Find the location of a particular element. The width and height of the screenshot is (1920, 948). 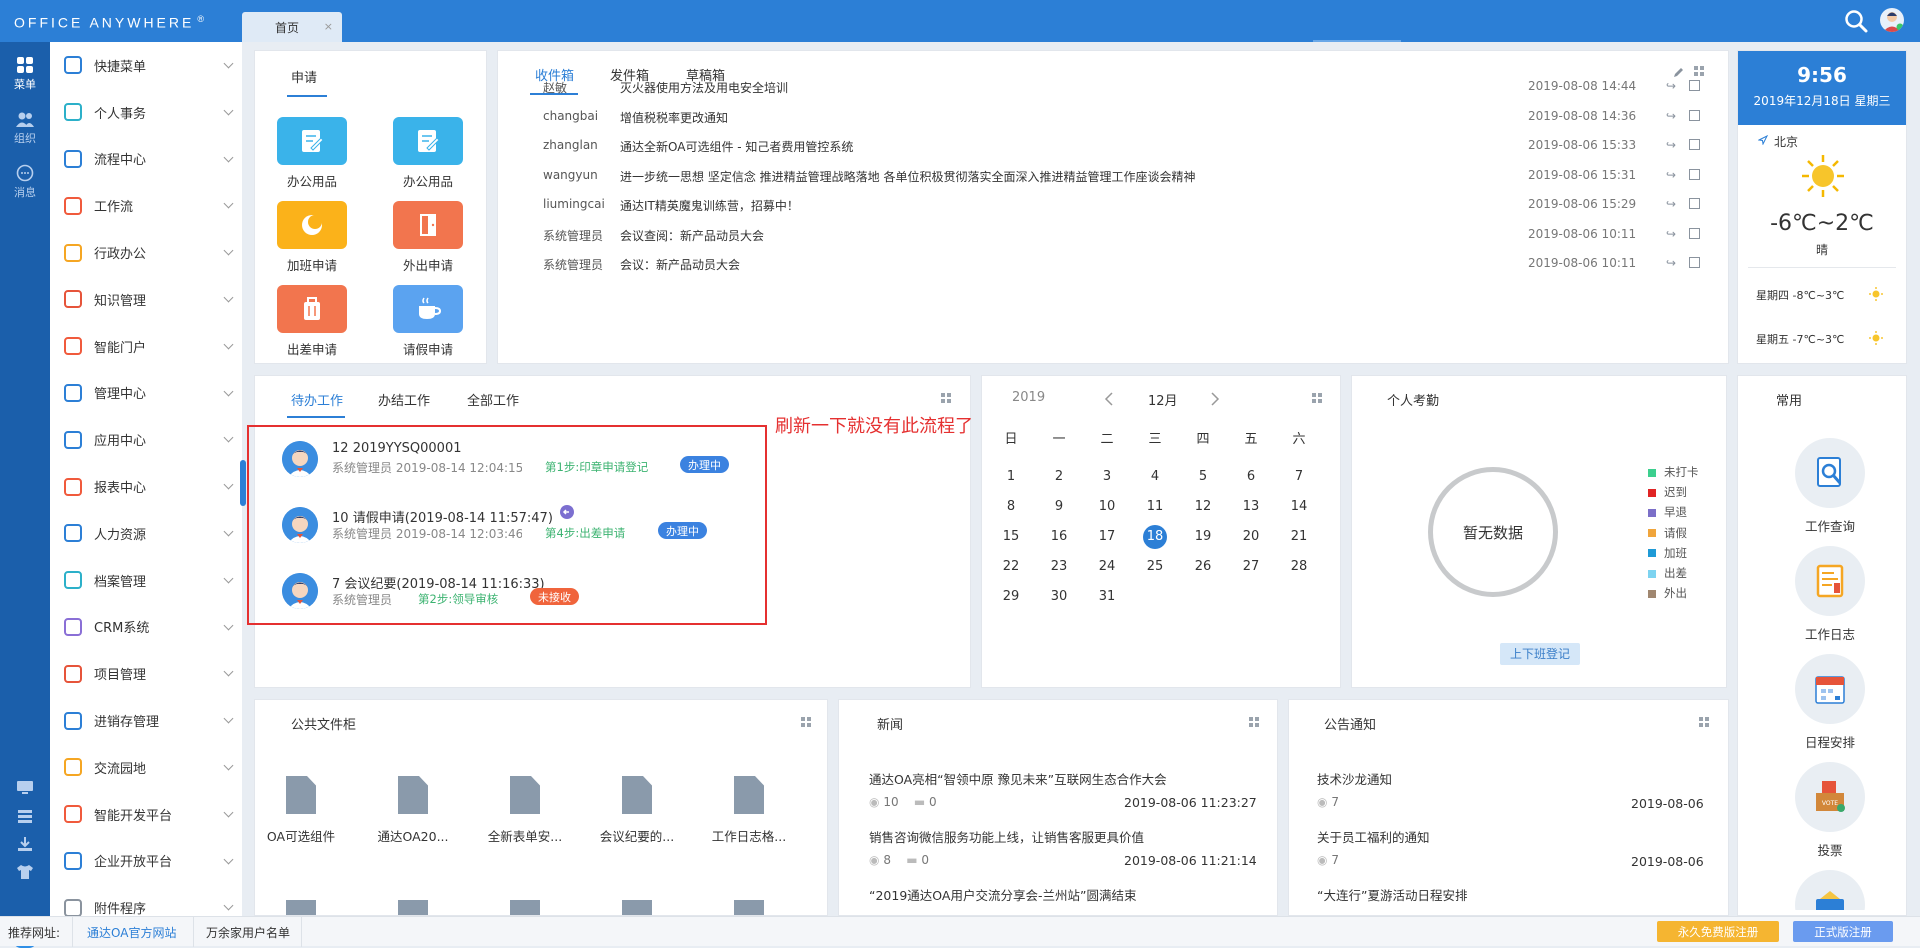

app-office-supplies-2: 办公用品 is located at coordinates (428, 153).